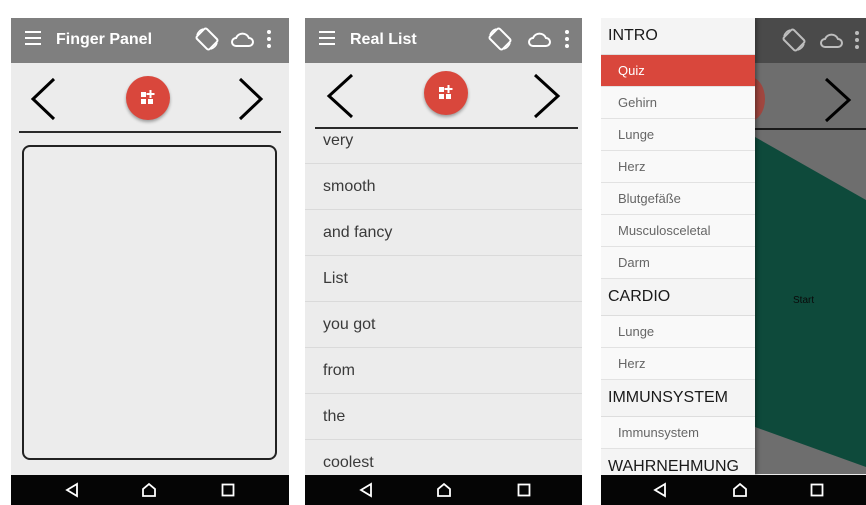  What do you see at coordinates (443, 371) in the screenshot?
I see `list-item: from` at bounding box center [443, 371].